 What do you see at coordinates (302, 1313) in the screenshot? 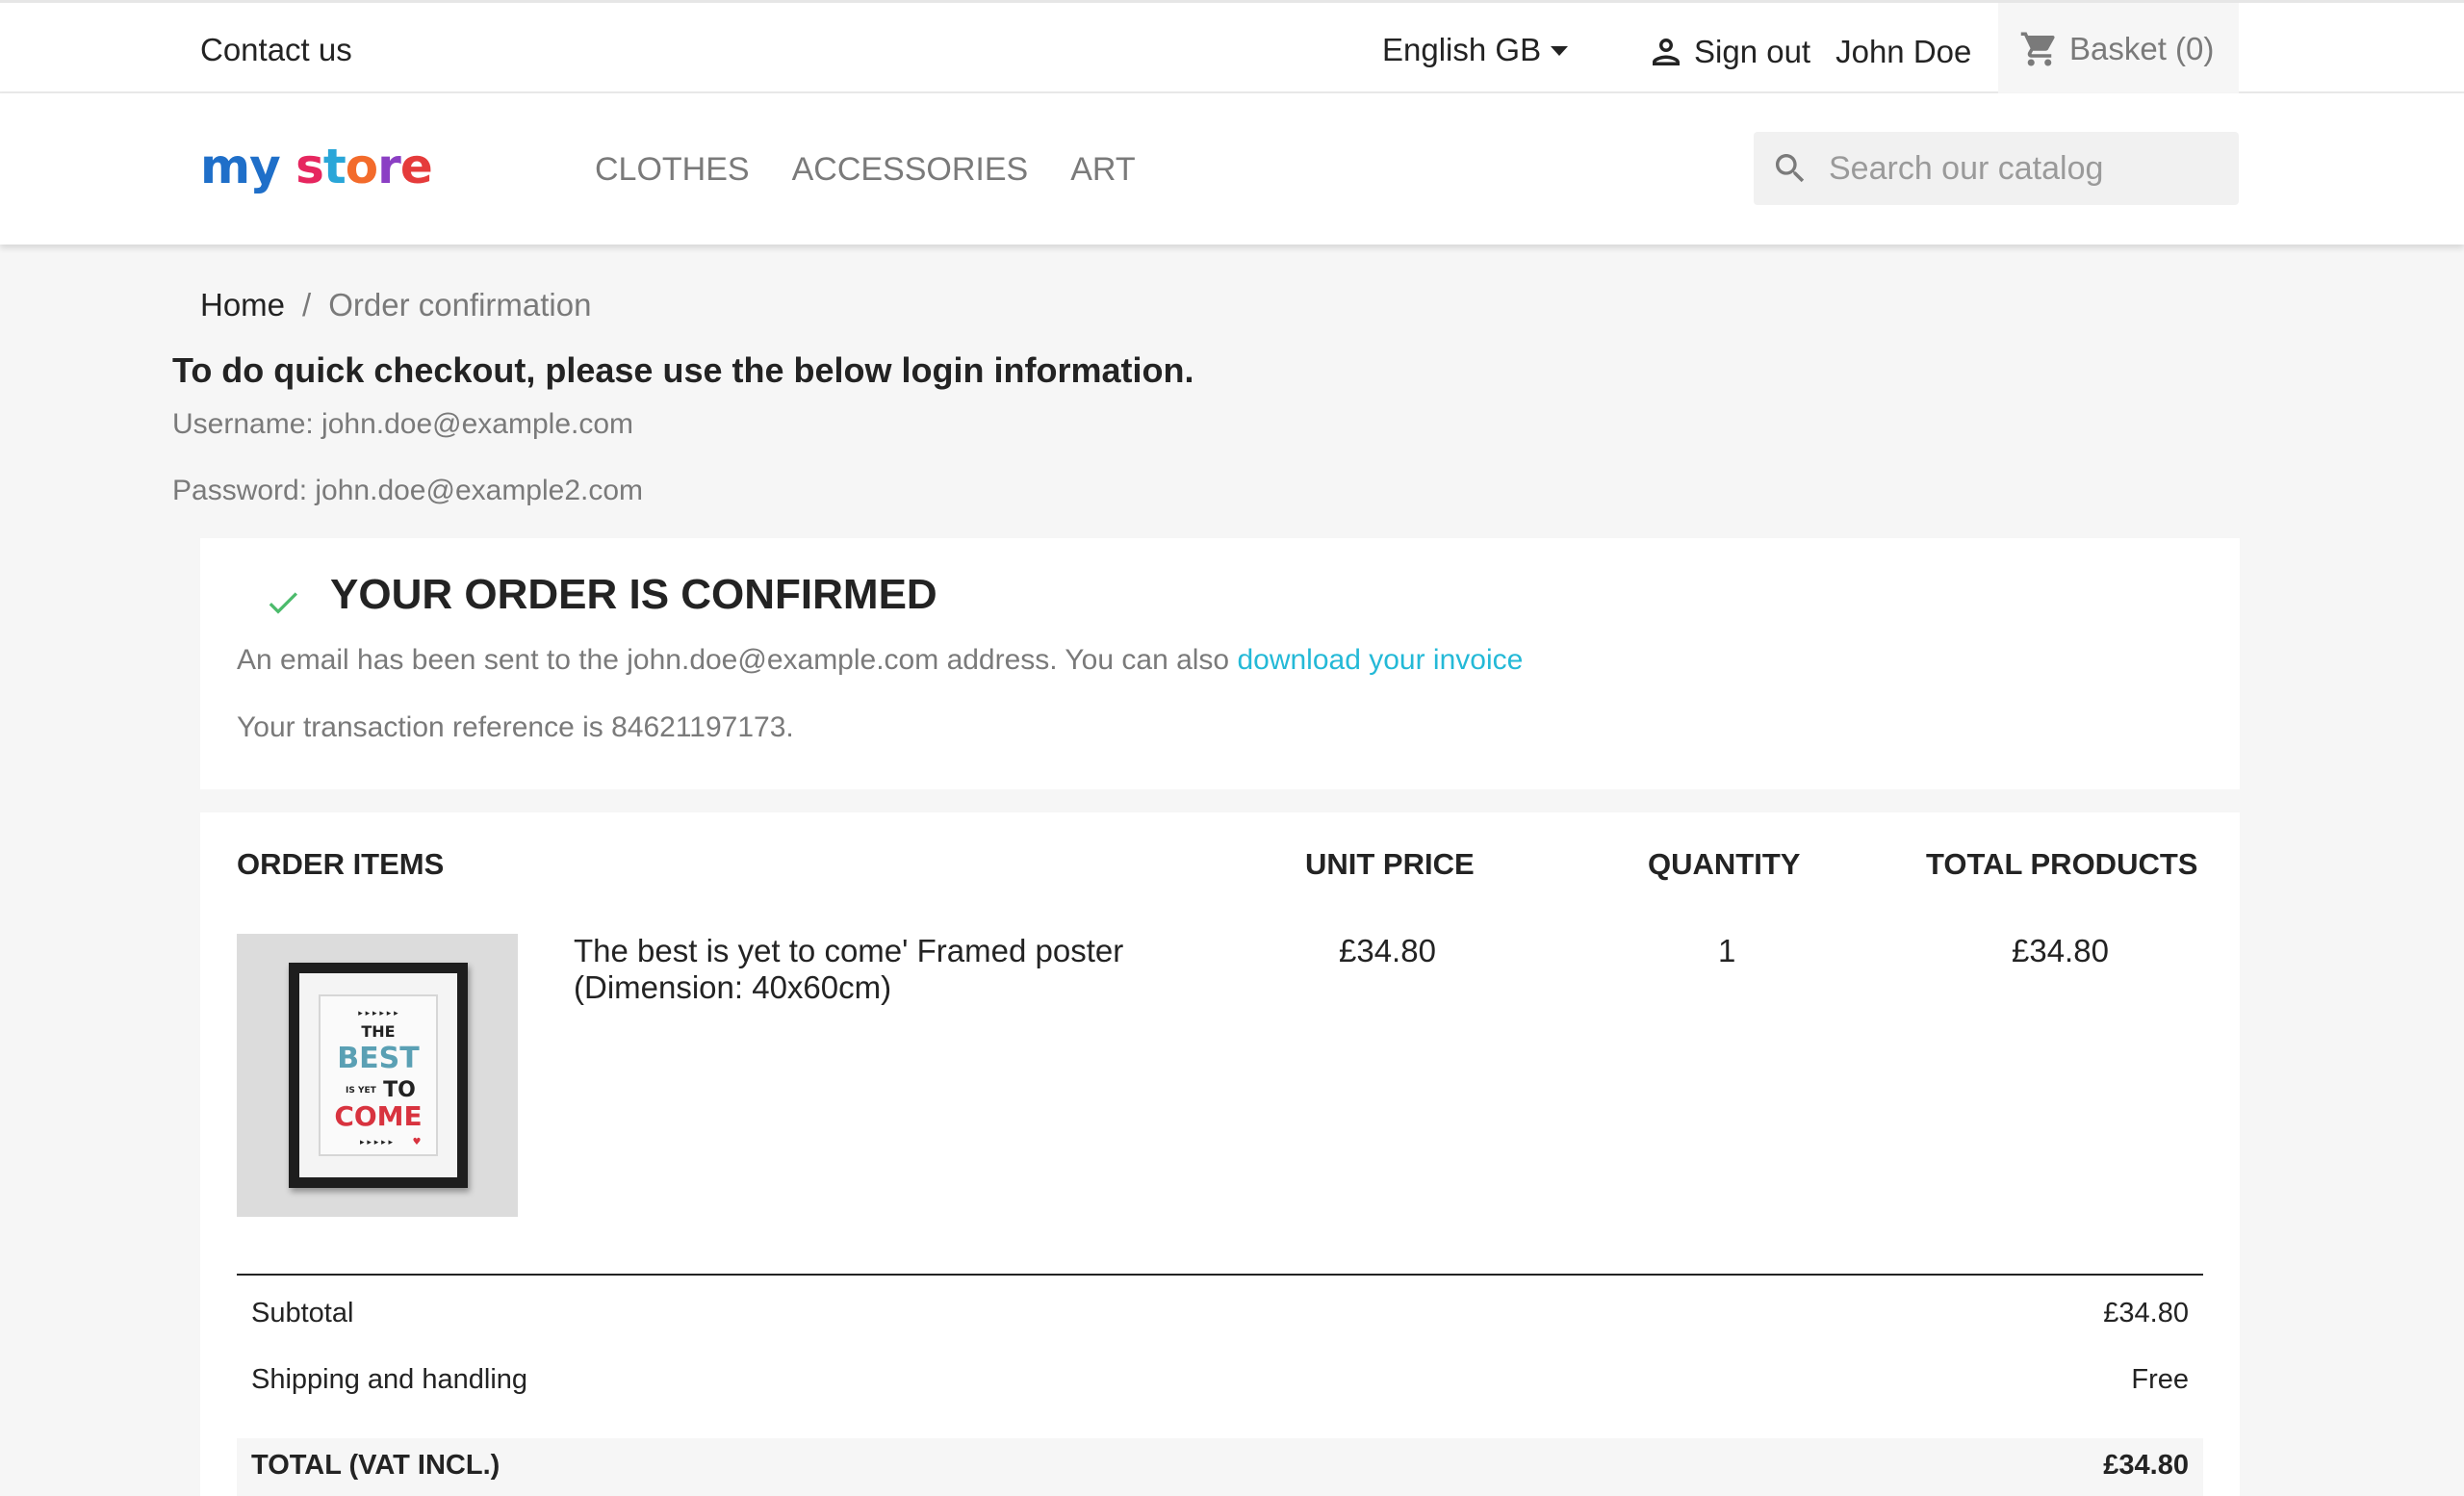
I see `subtotal-label: Subtotal` at bounding box center [302, 1313].